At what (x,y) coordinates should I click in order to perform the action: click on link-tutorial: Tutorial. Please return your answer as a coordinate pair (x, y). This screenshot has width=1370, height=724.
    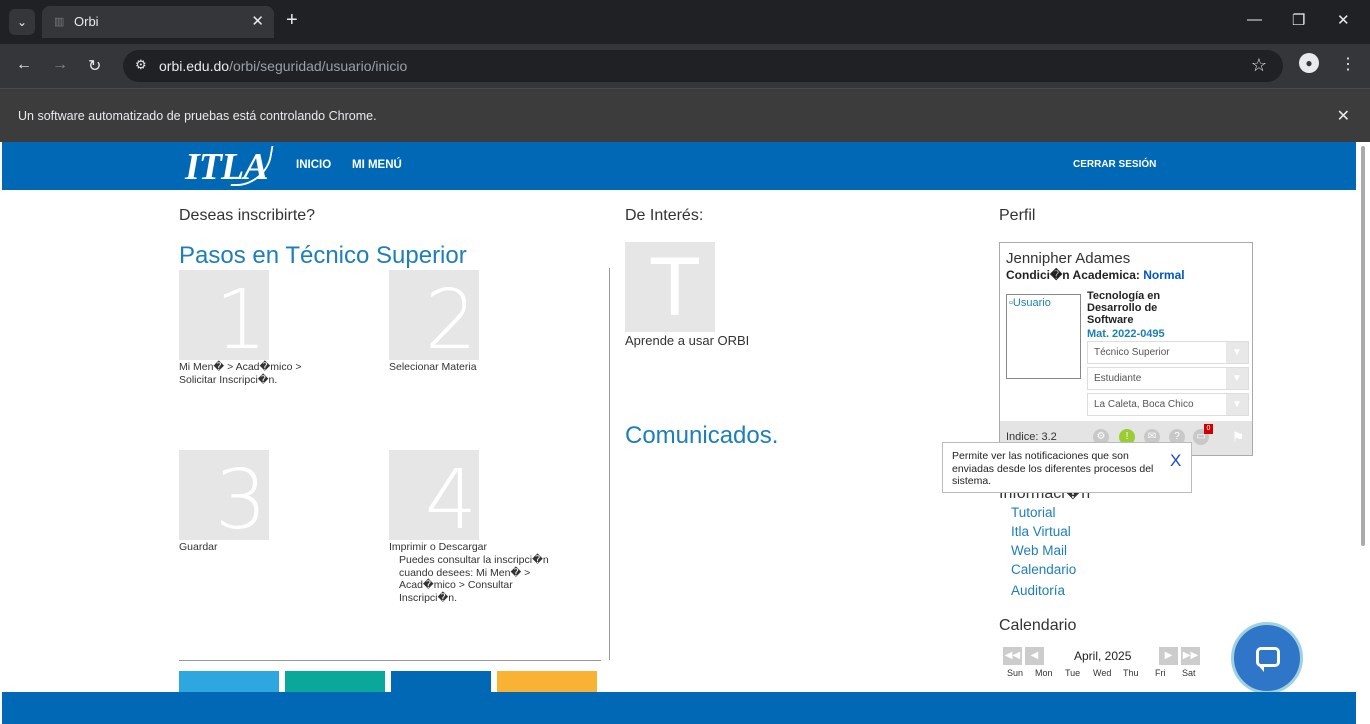
    Looking at the image, I should click on (1033, 512).